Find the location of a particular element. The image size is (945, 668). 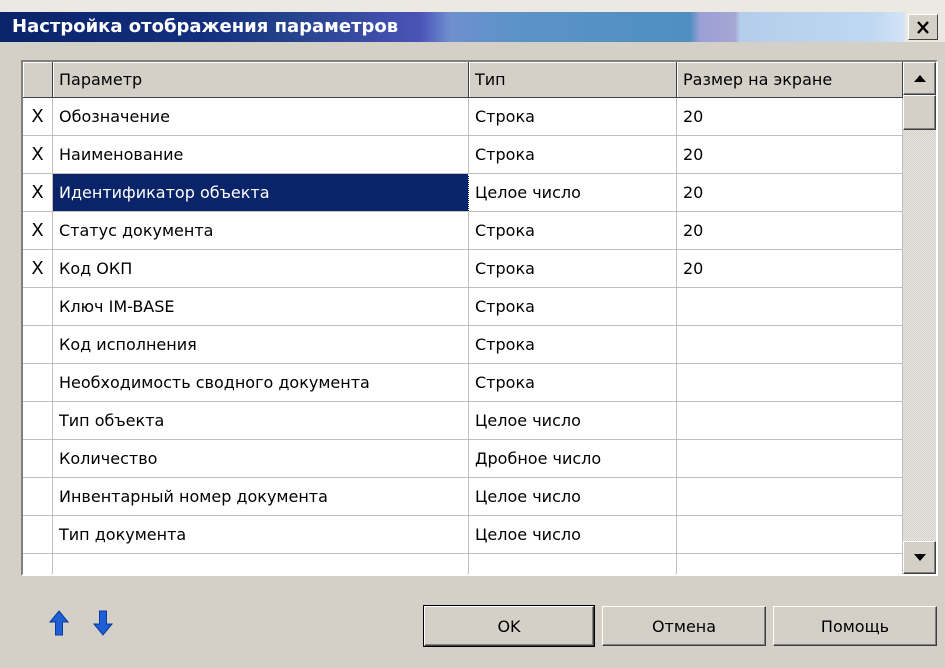

ok-button: OK is located at coordinates (509, 626).